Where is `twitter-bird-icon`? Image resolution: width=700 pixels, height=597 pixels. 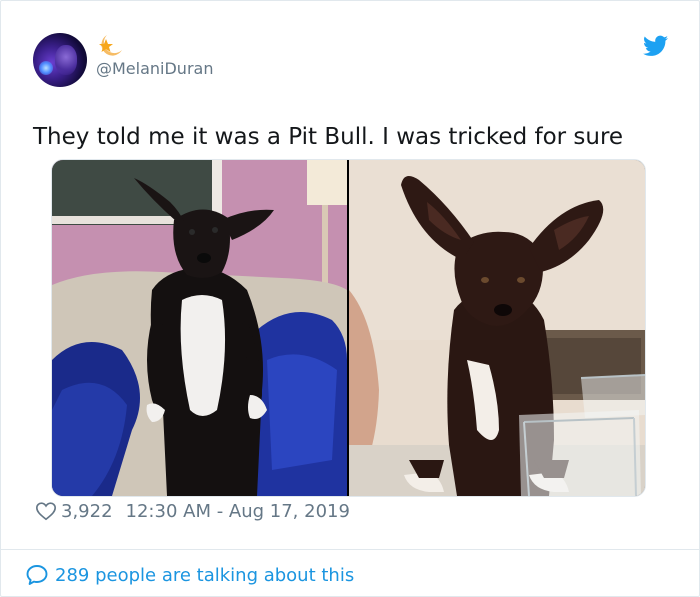
twitter-bird-icon is located at coordinates (655, 46).